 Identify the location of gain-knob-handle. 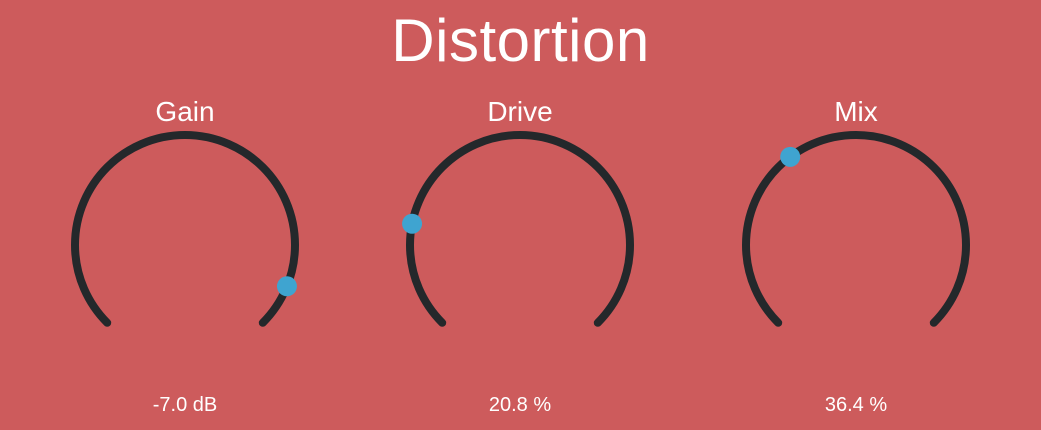
(286, 286).